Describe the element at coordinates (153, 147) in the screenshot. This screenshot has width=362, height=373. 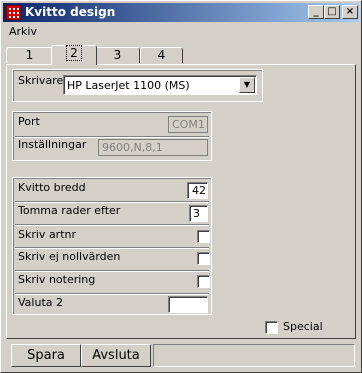
I see `settings-field: 9600,N,8,1` at that location.